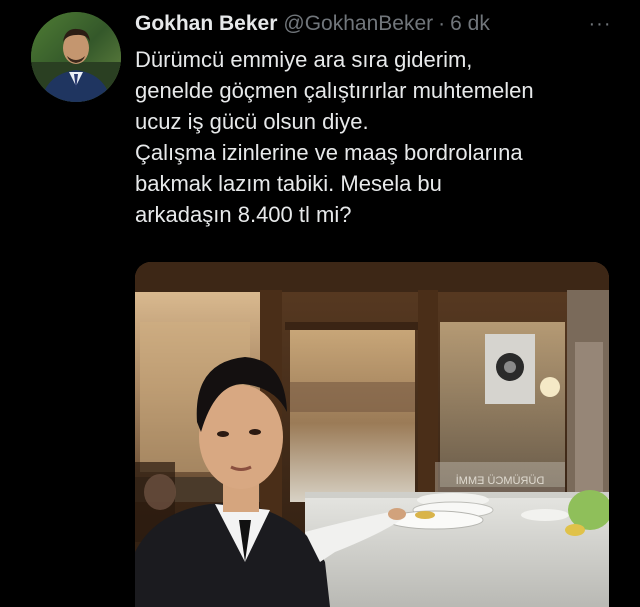 The image size is (640, 607). What do you see at coordinates (252, 121) in the screenshot?
I see `tweet-text-line: ucuz iş gücü olsun diye.` at bounding box center [252, 121].